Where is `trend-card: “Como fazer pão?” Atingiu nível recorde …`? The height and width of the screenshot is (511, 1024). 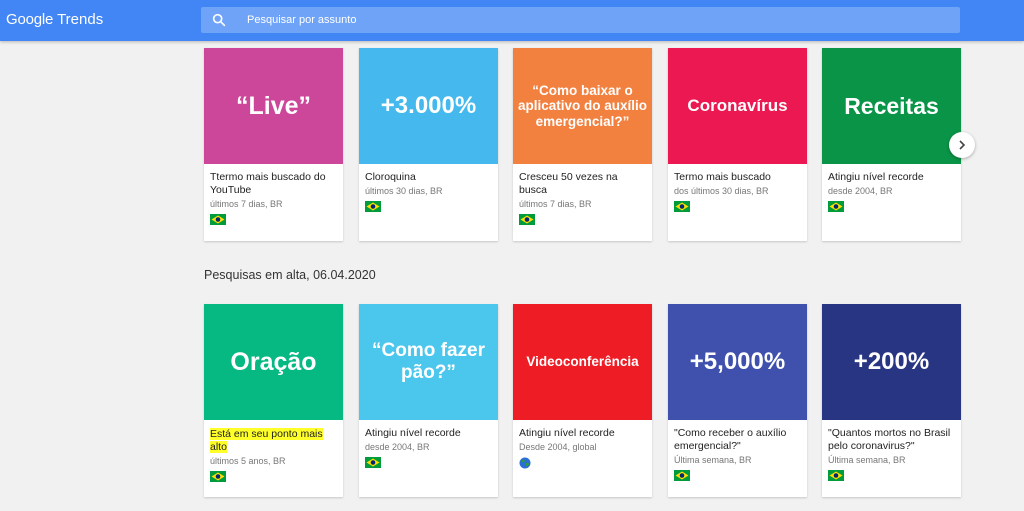
trend-card: “Como fazer pão?” Atingiu nível recorde … is located at coordinates (428, 400).